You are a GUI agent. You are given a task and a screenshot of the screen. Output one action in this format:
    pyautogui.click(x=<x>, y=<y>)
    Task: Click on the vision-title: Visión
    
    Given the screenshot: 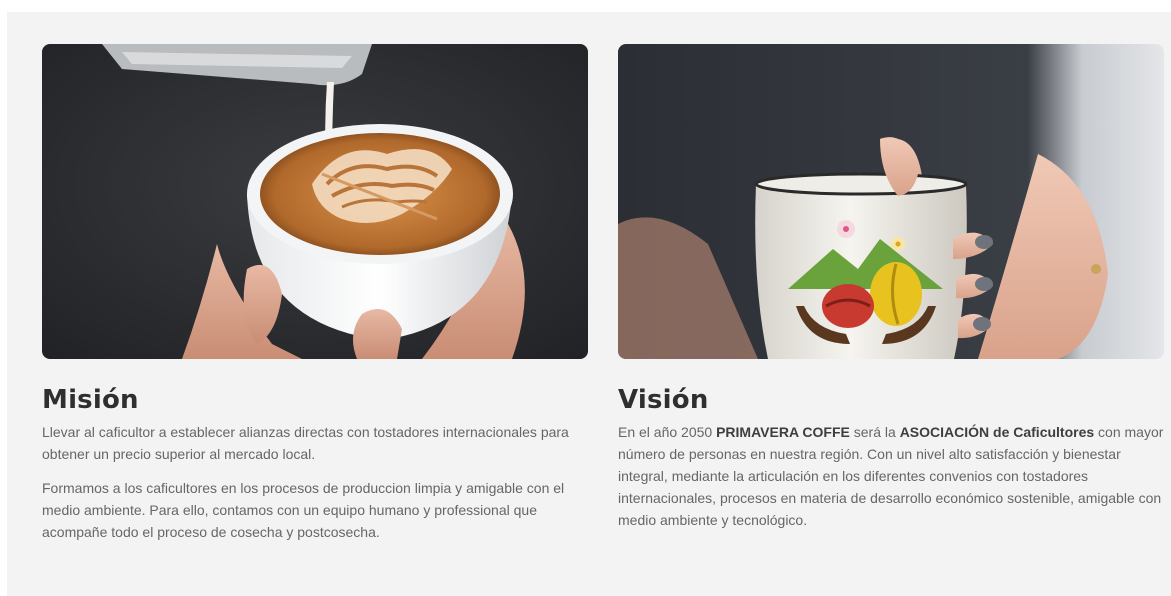 What is the action you would take?
    pyautogui.click(x=663, y=400)
    